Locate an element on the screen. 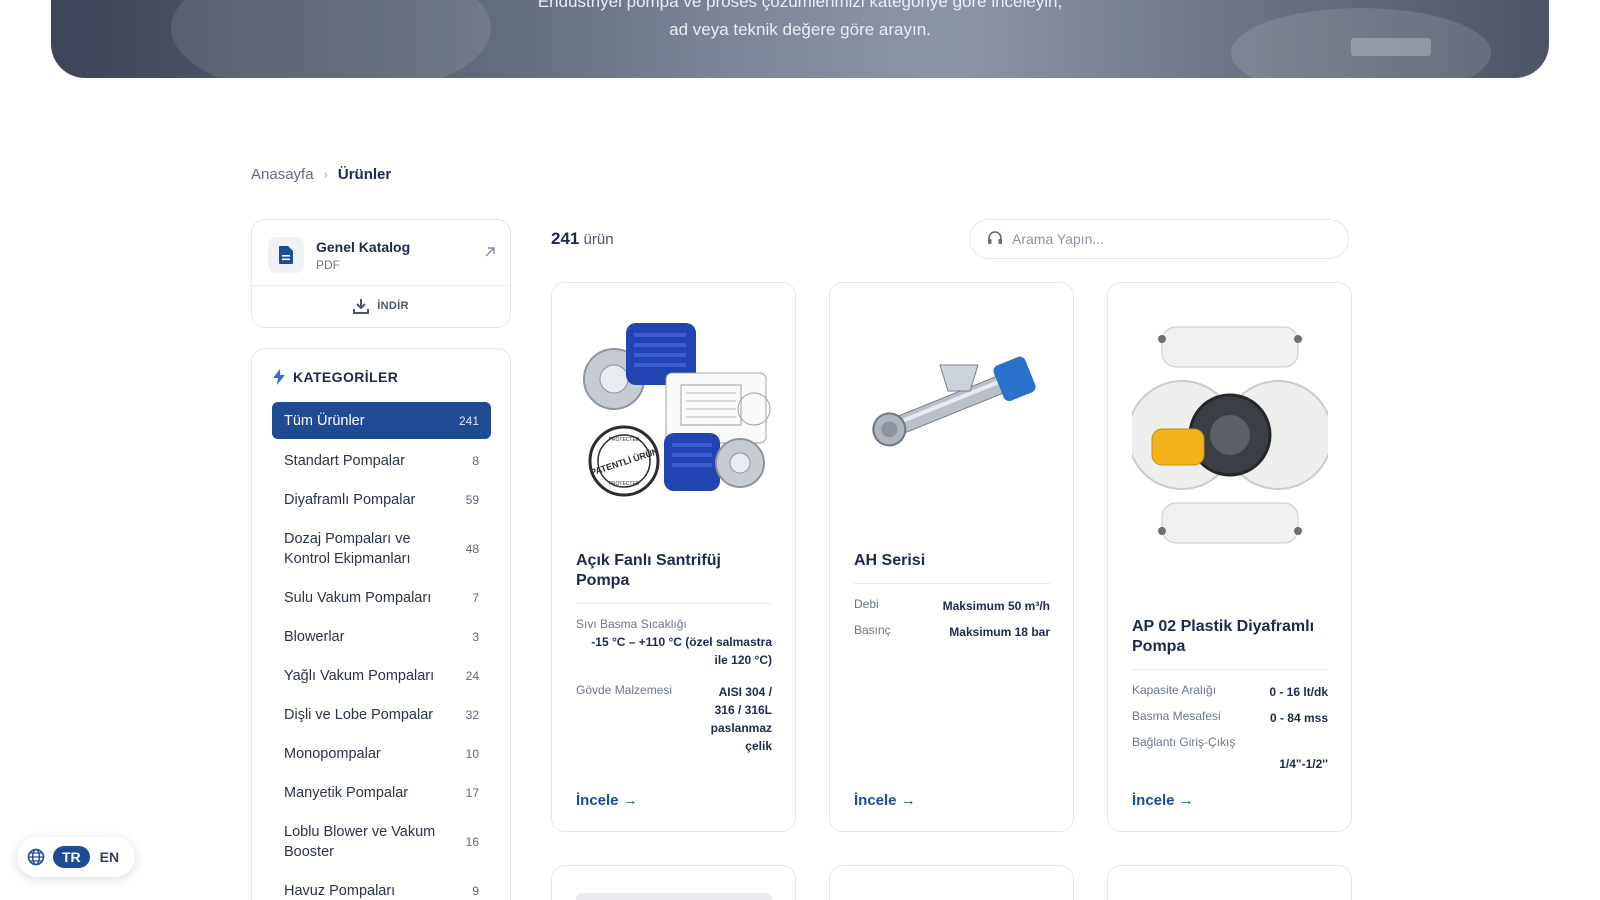 The height and width of the screenshot is (900, 1600). search-input is located at coordinates (1162, 239).